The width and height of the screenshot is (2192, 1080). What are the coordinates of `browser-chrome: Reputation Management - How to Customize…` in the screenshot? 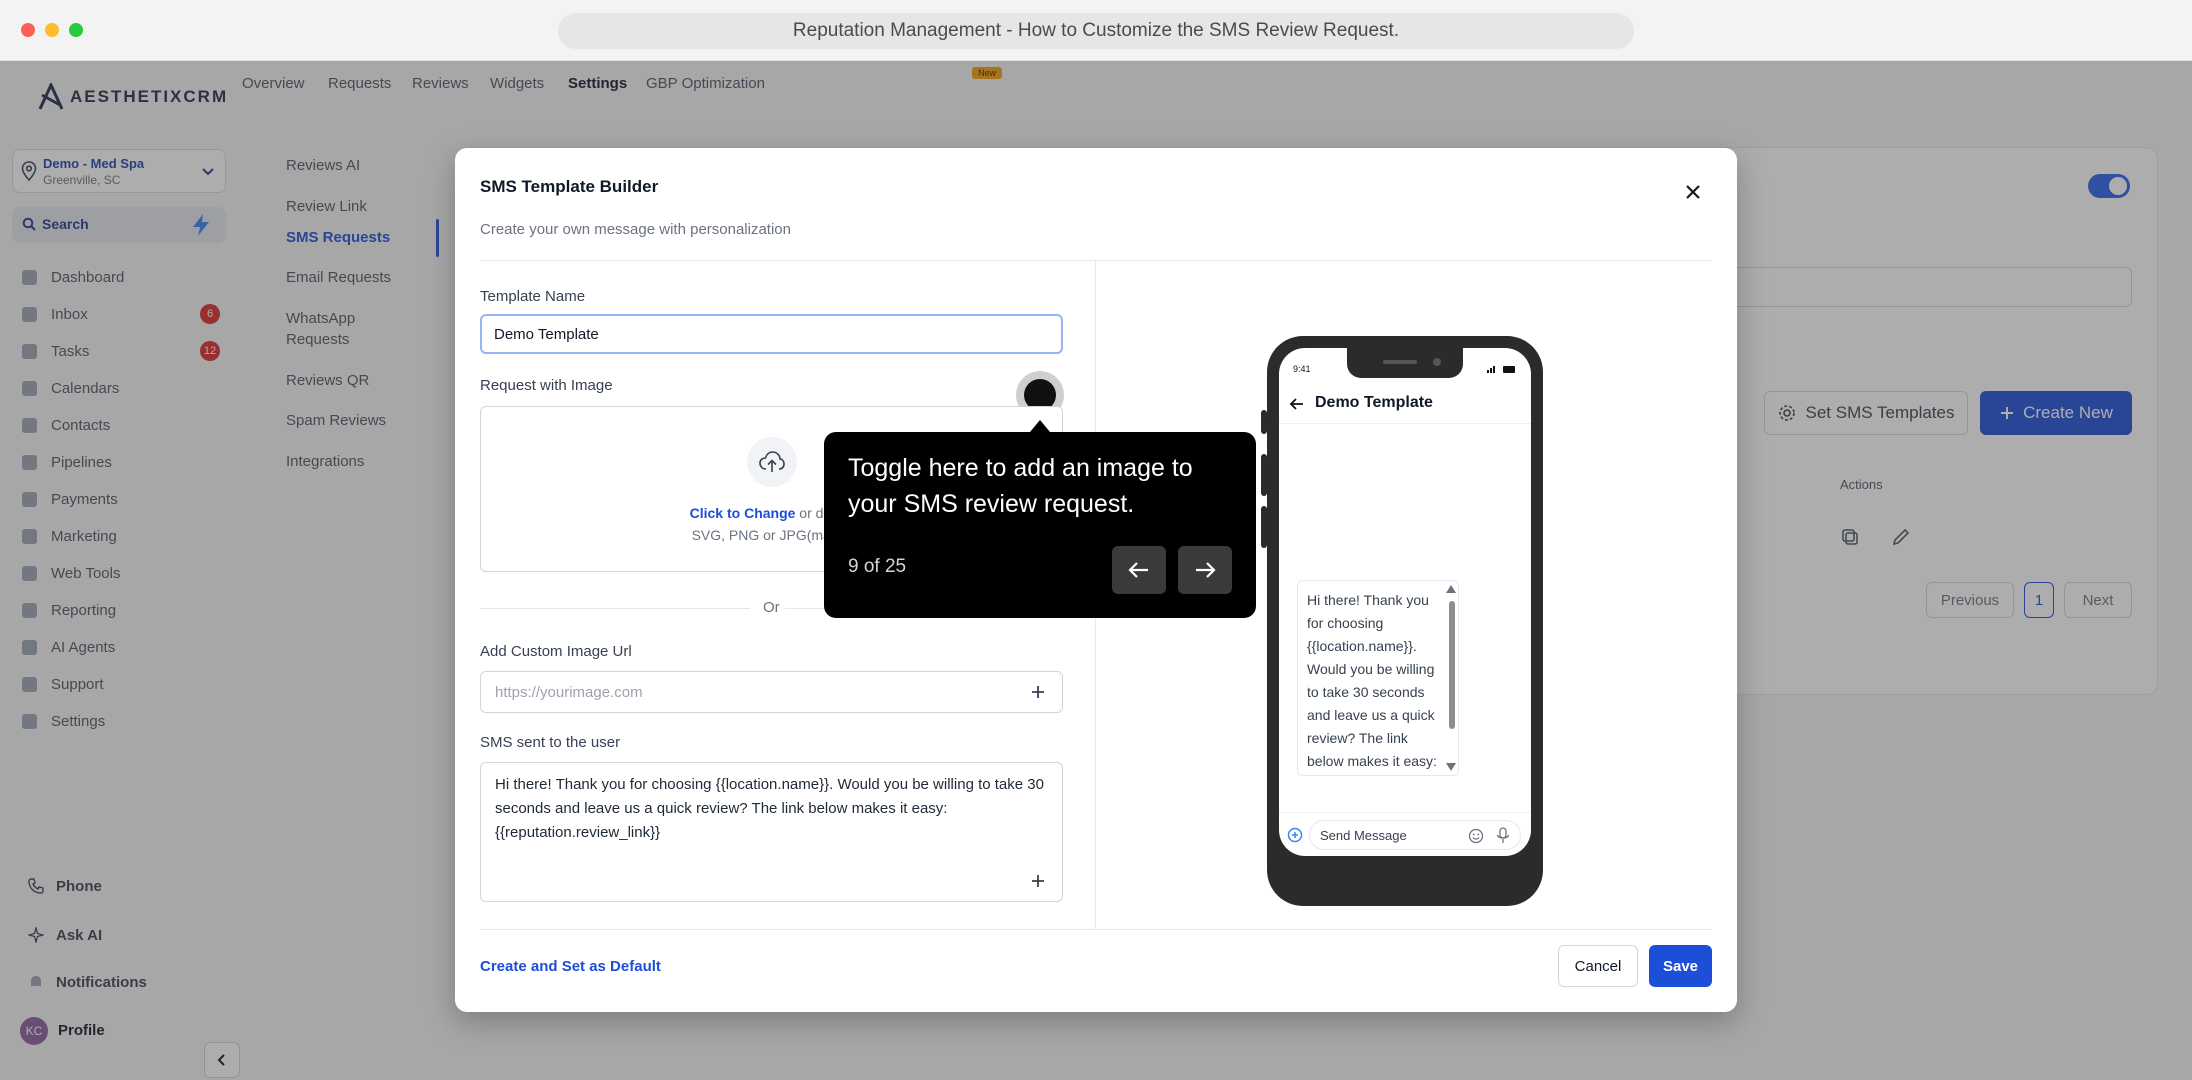 It's located at (1096, 30).